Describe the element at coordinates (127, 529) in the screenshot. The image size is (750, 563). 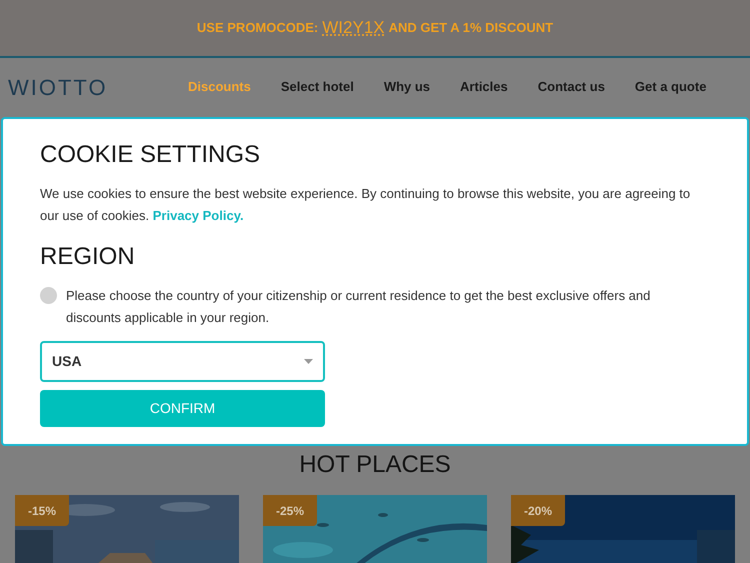
I see `place-card: -15%` at that location.